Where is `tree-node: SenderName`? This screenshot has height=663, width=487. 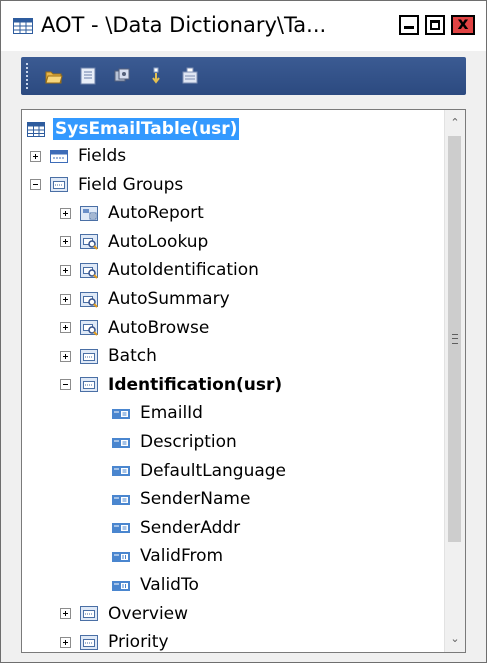
tree-node: SenderName is located at coordinates (181, 499).